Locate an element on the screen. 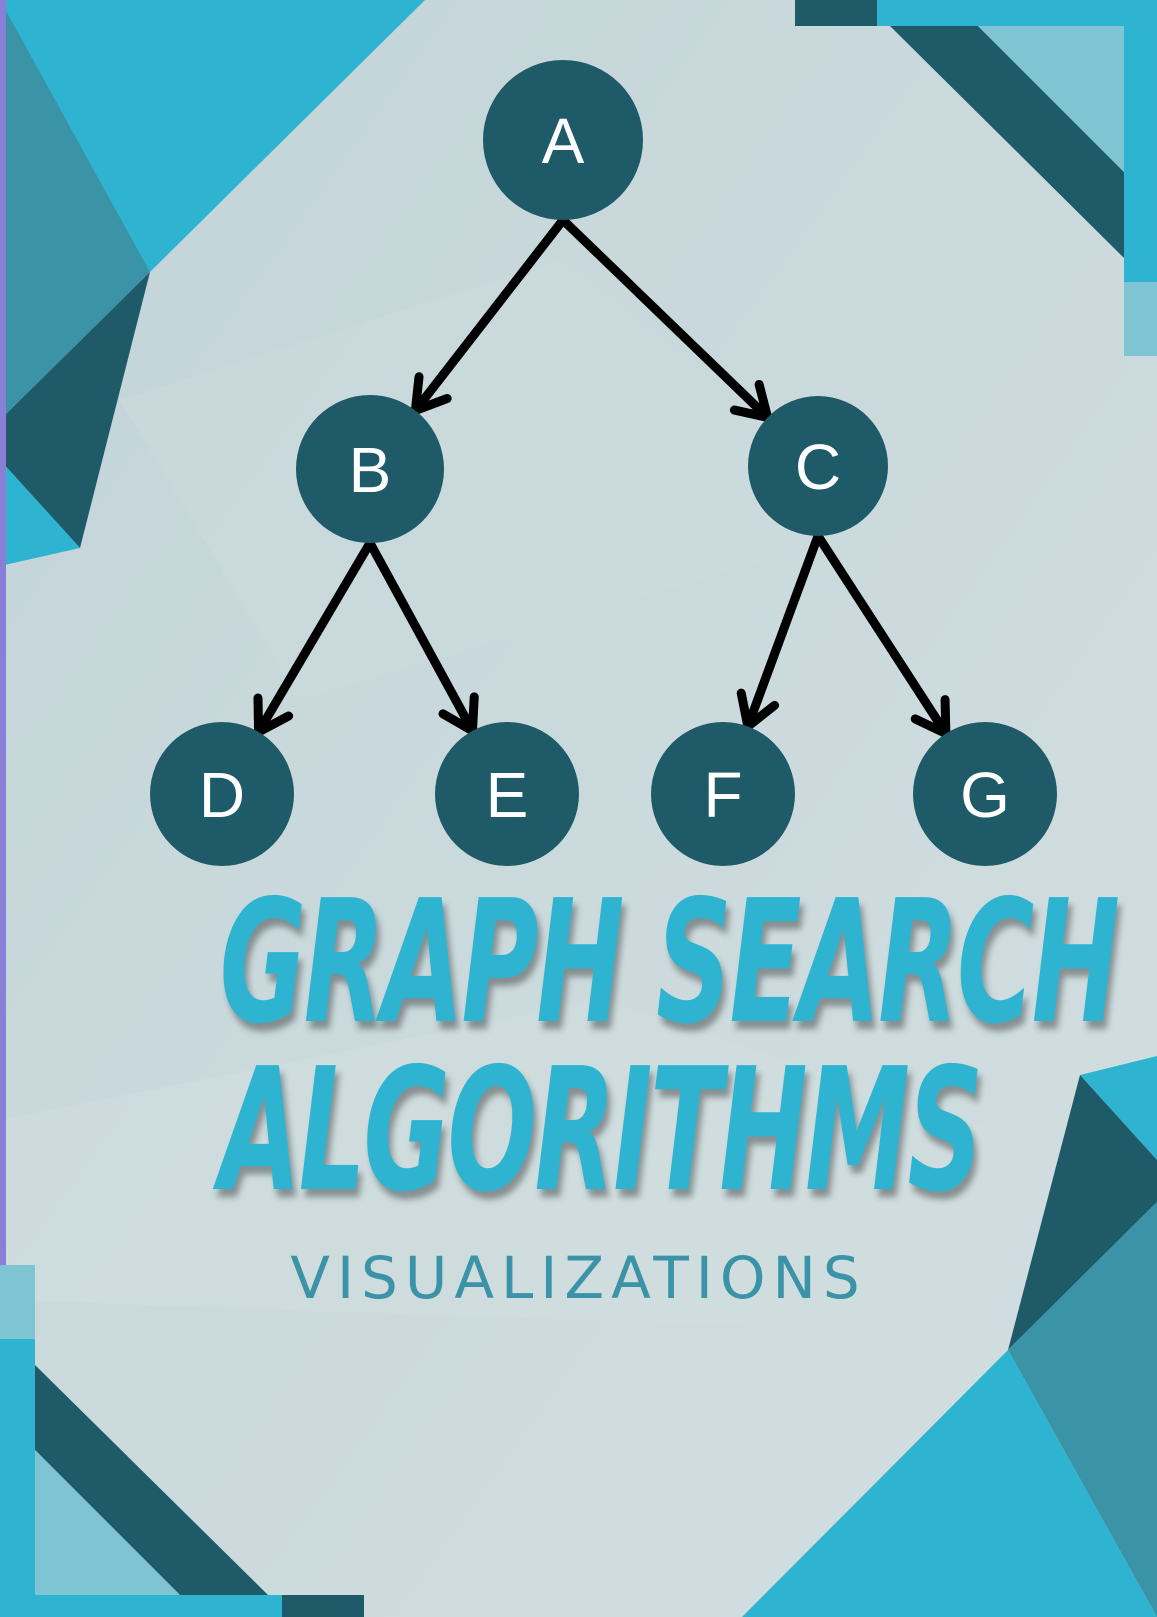 This screenshot has width=1157, height=1617. title-line-1: GRAPH SEARCH is located at coordinates (669, 963).